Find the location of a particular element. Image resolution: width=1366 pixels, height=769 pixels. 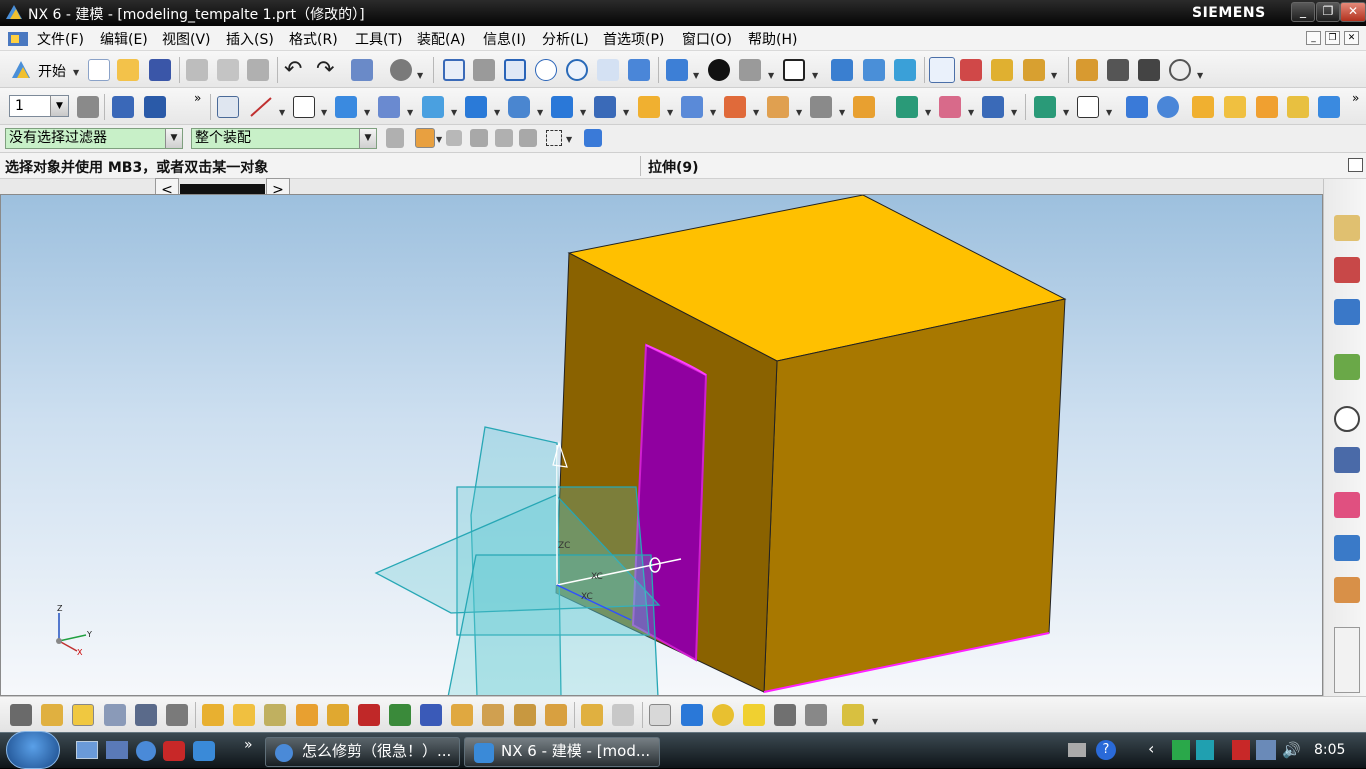

link-icon is located at coordinates (556, 715).